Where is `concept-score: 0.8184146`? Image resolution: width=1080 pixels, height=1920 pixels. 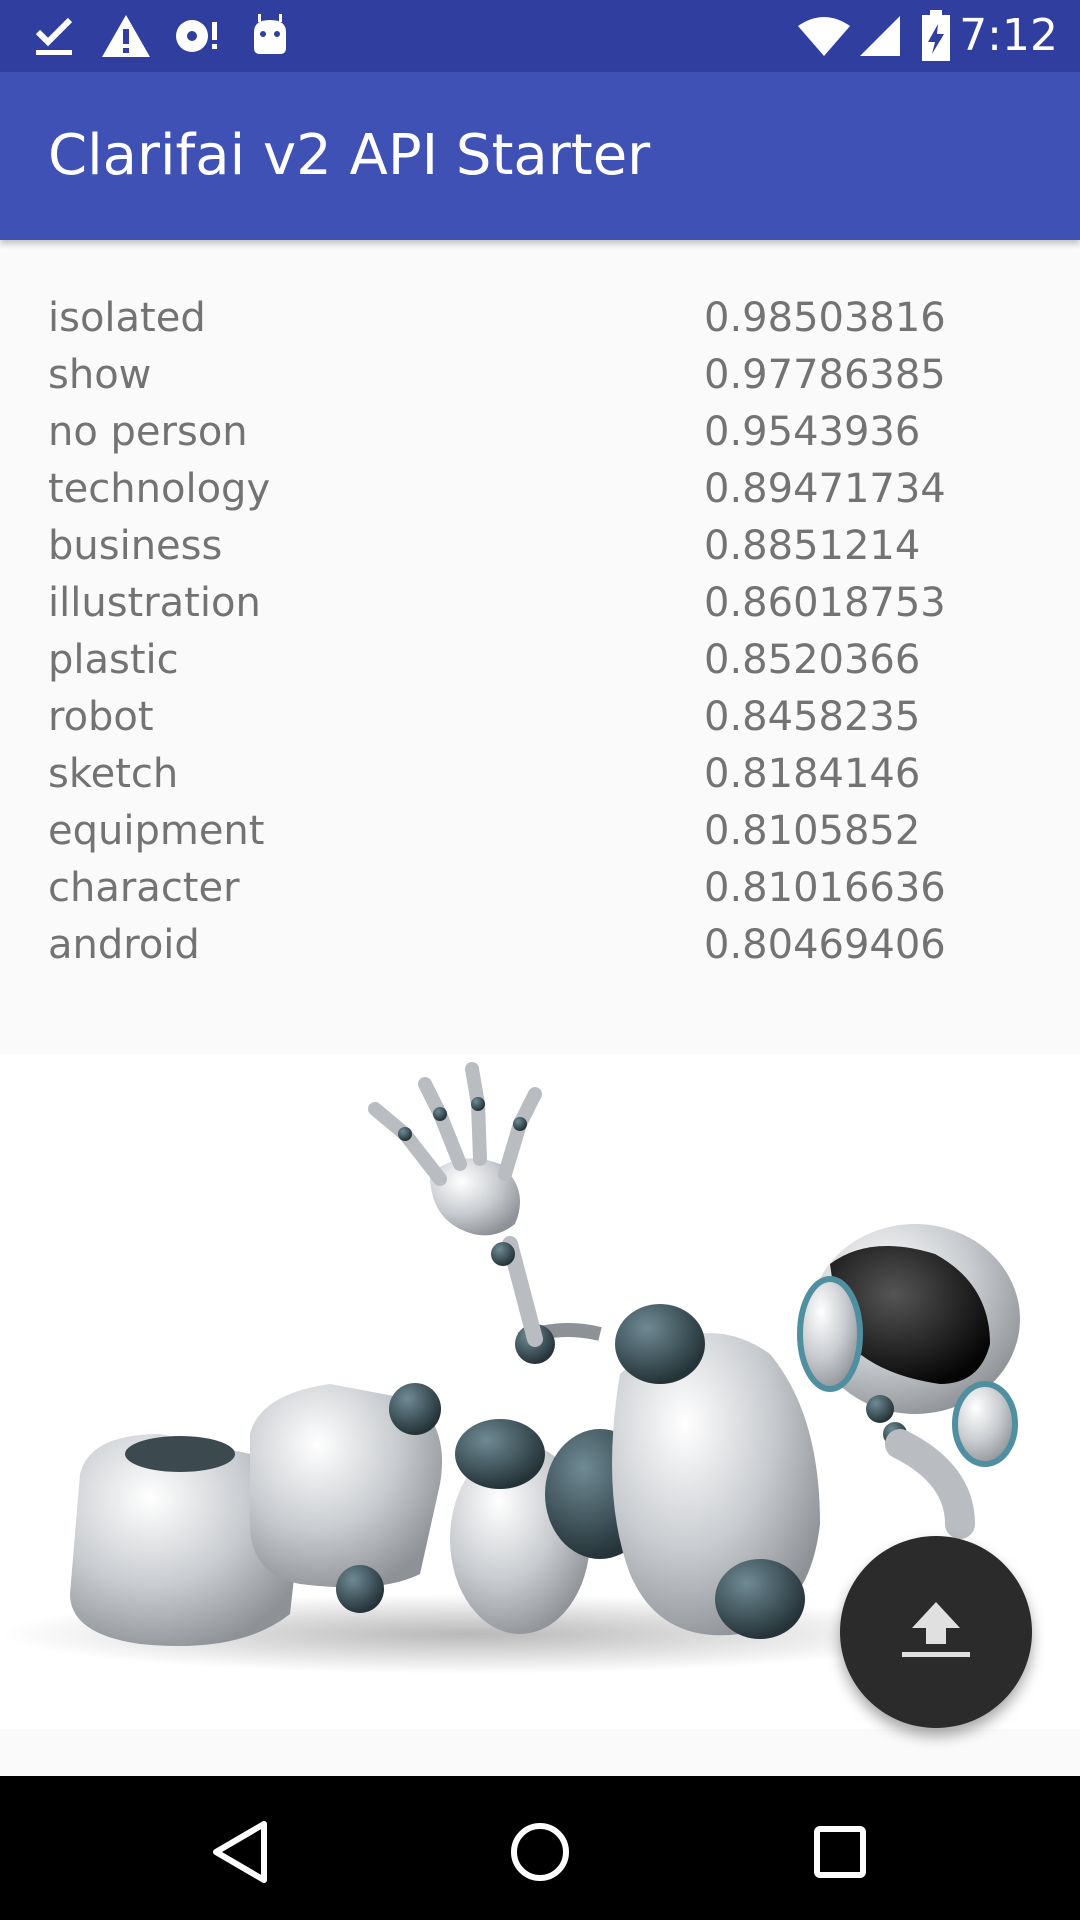
concept-score: 0.8184146 is located at coordinates (812, 774).